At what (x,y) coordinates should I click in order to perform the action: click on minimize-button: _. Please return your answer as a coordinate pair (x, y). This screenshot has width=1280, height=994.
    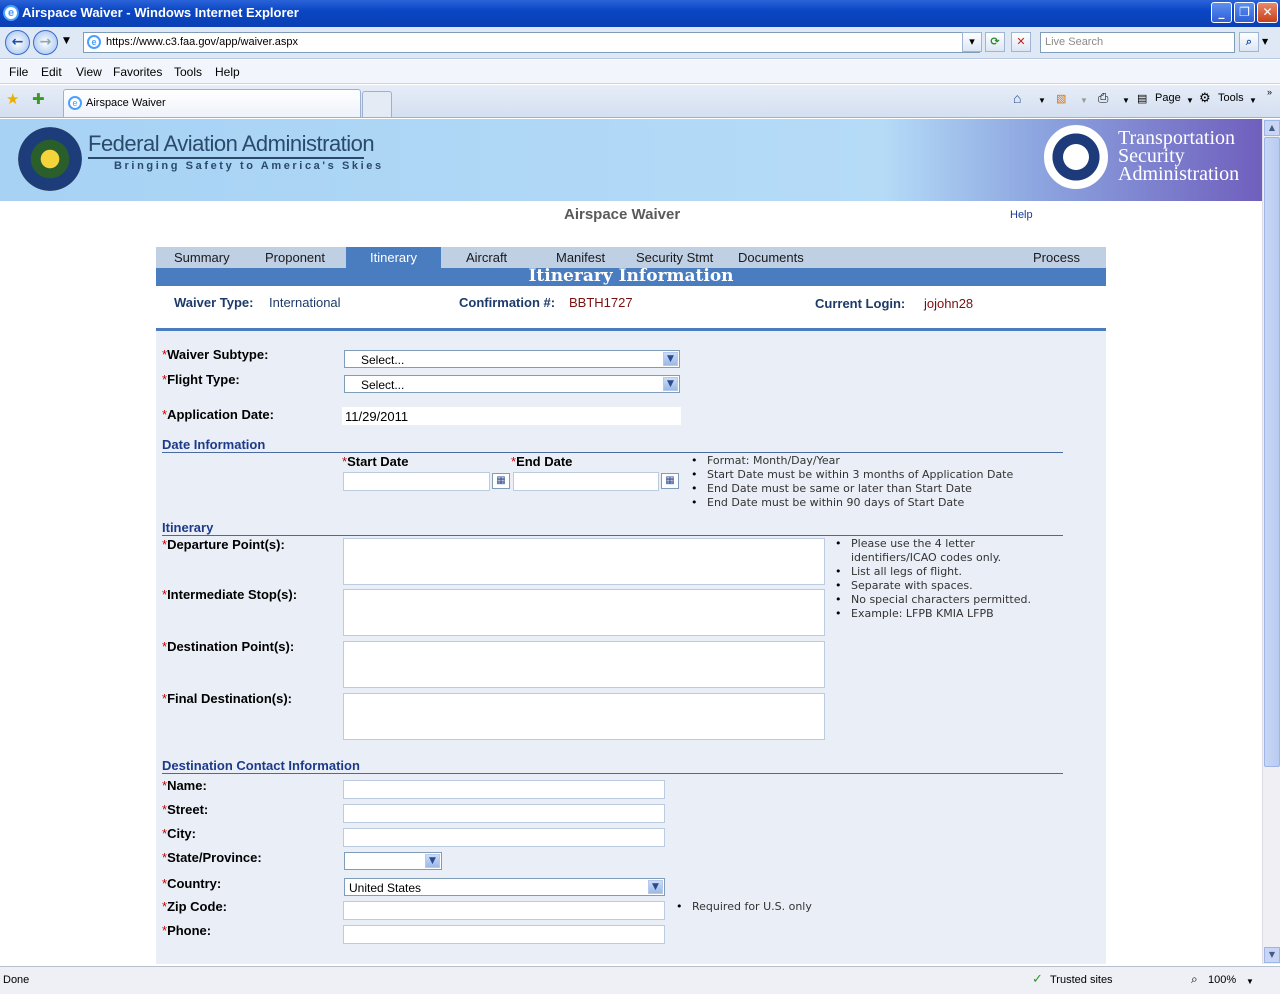
    Looking at the image, I should click on (1221, 12).